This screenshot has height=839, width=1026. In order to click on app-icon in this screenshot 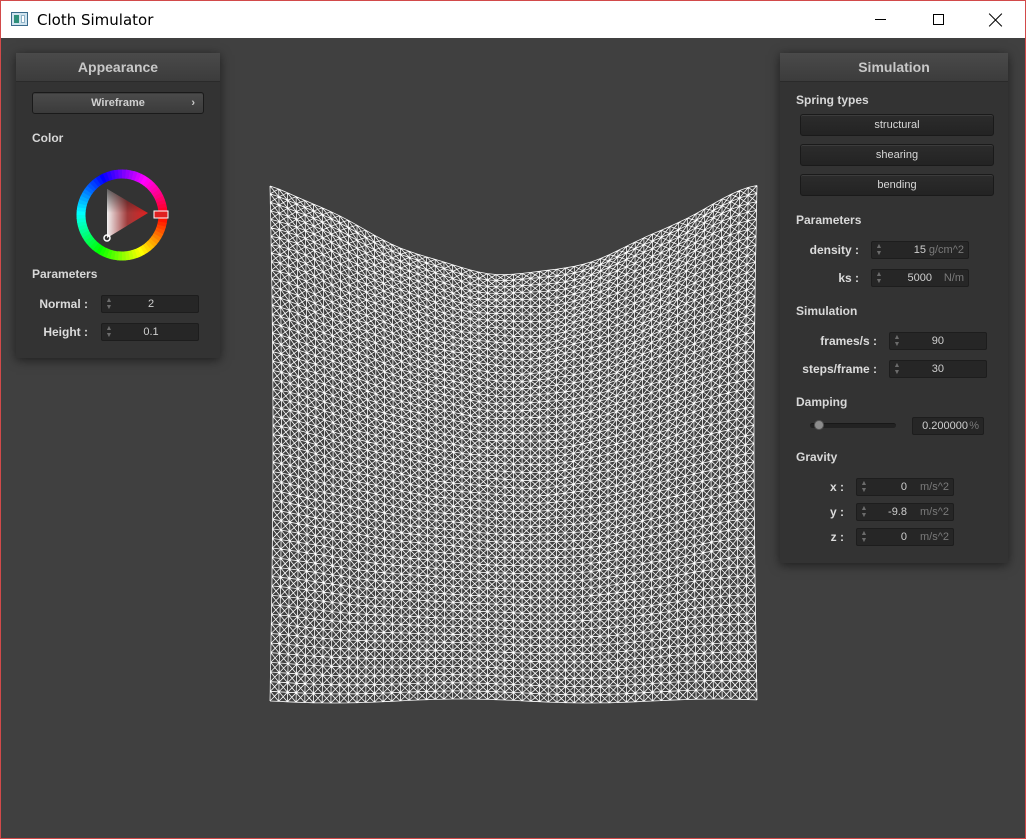, I will do `click(19, 19)`.